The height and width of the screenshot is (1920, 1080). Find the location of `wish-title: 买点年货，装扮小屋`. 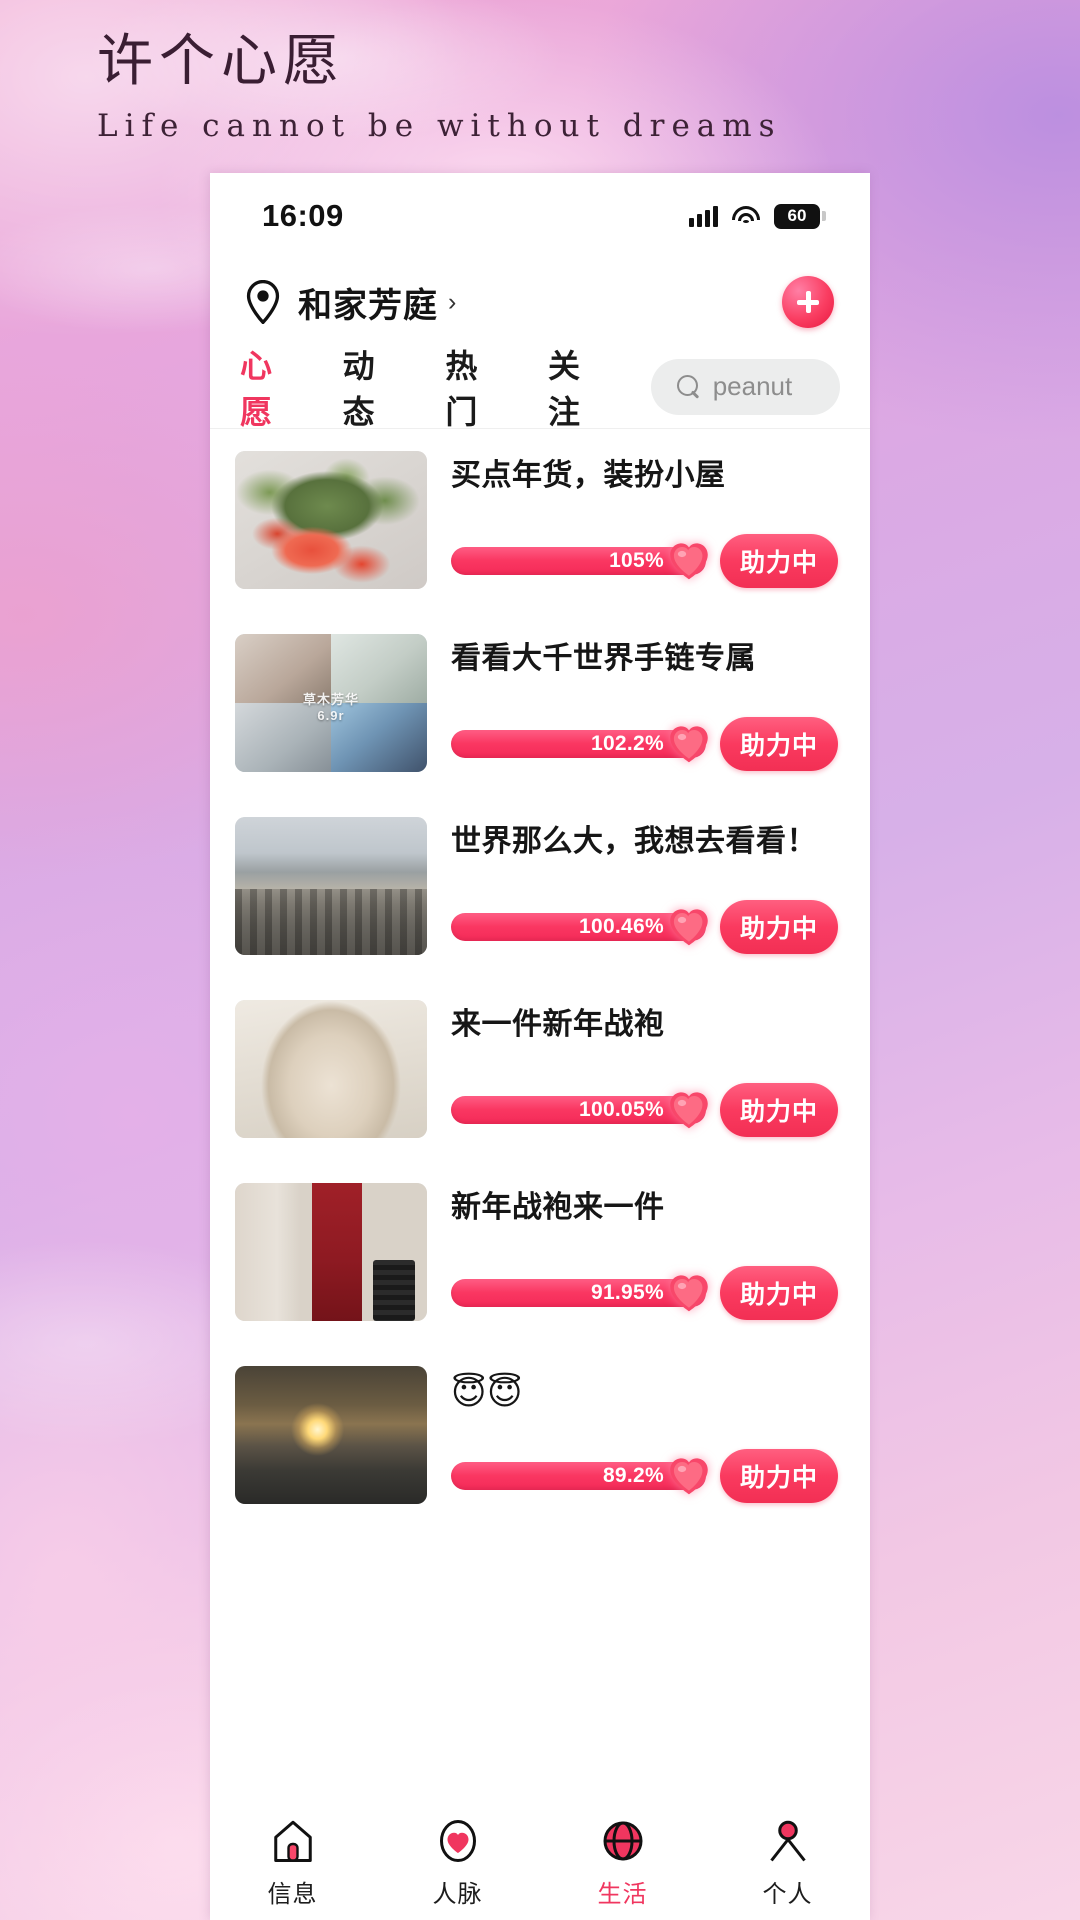

wish-title: 买点年货，装扮小屋 is located at coordinates (588, 475).